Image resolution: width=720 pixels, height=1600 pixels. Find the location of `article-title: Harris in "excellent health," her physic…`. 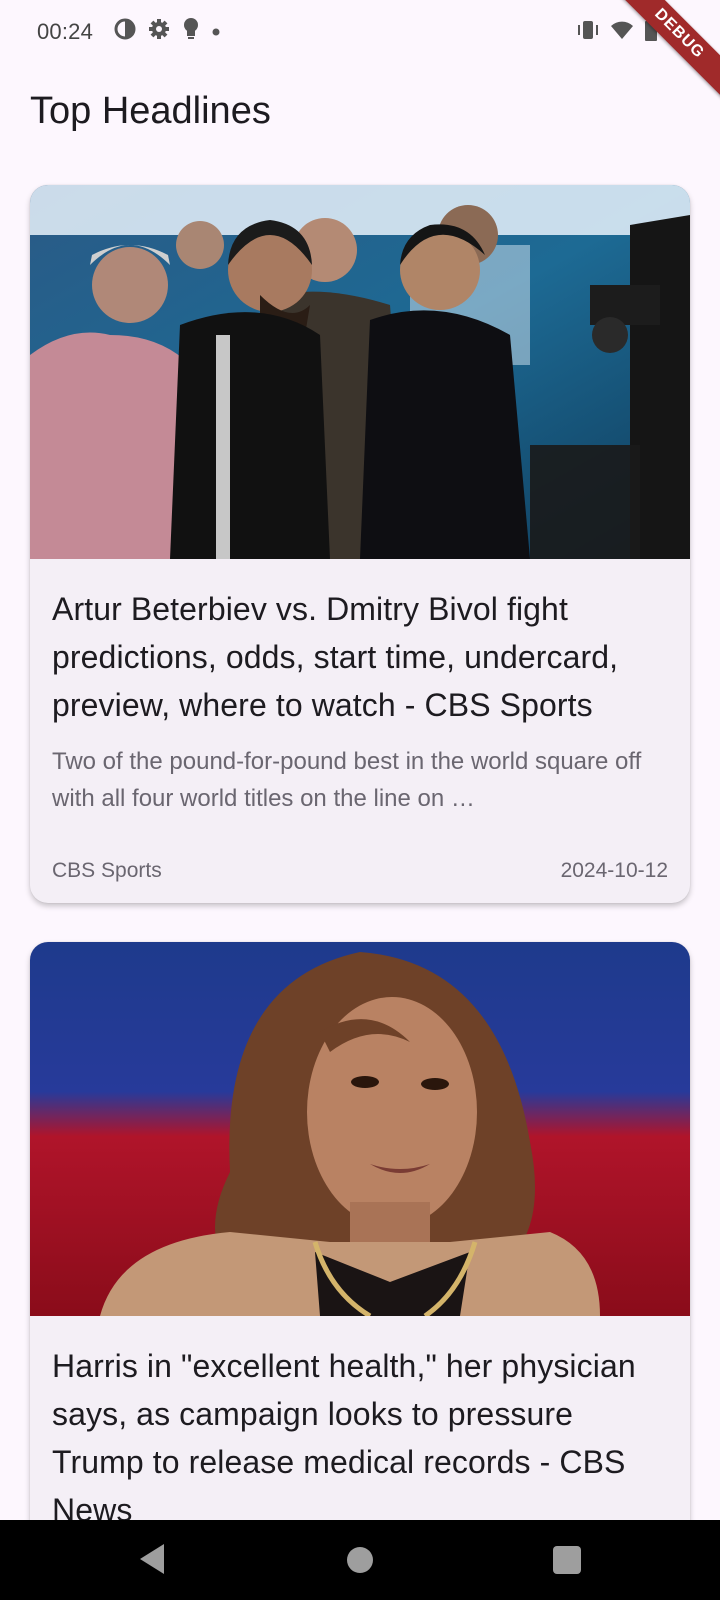

article-title: Harris in "excellent health," her physic… is located at coordinates (344, 1438).